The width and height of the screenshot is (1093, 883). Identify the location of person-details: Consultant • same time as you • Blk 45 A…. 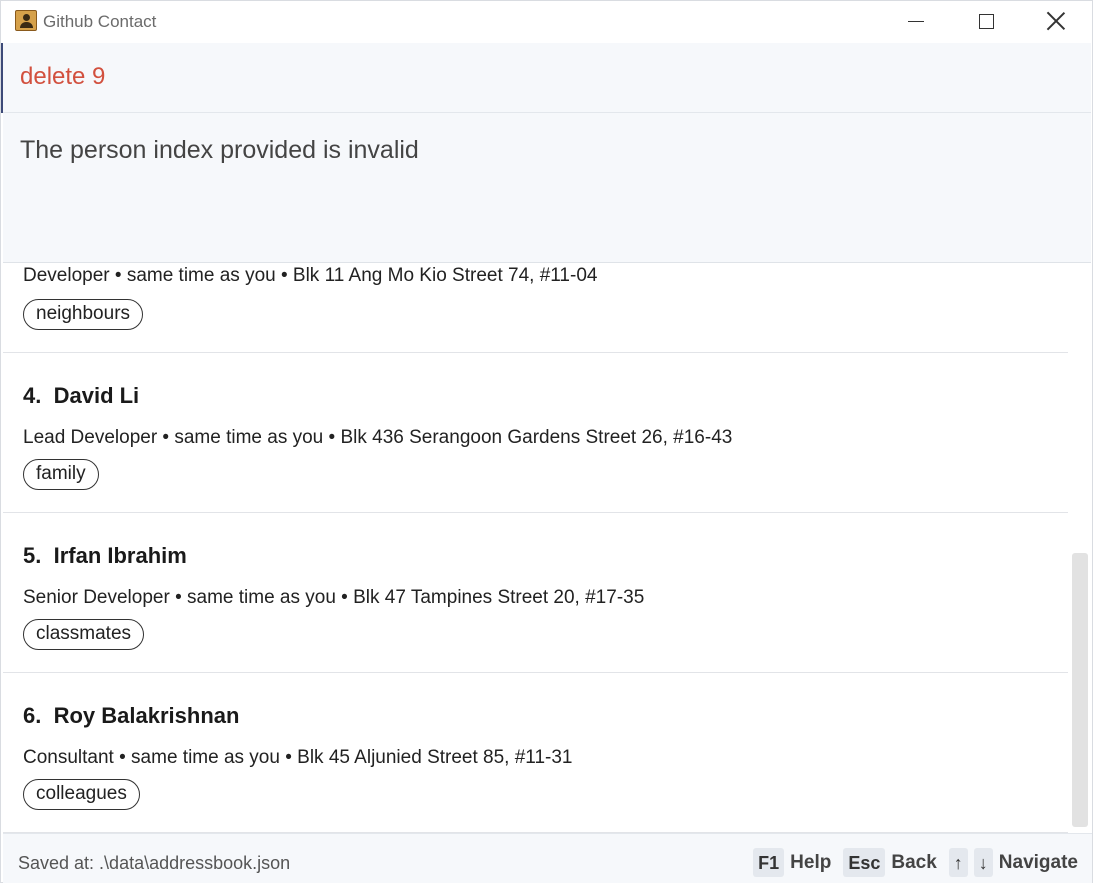
(298, 757).